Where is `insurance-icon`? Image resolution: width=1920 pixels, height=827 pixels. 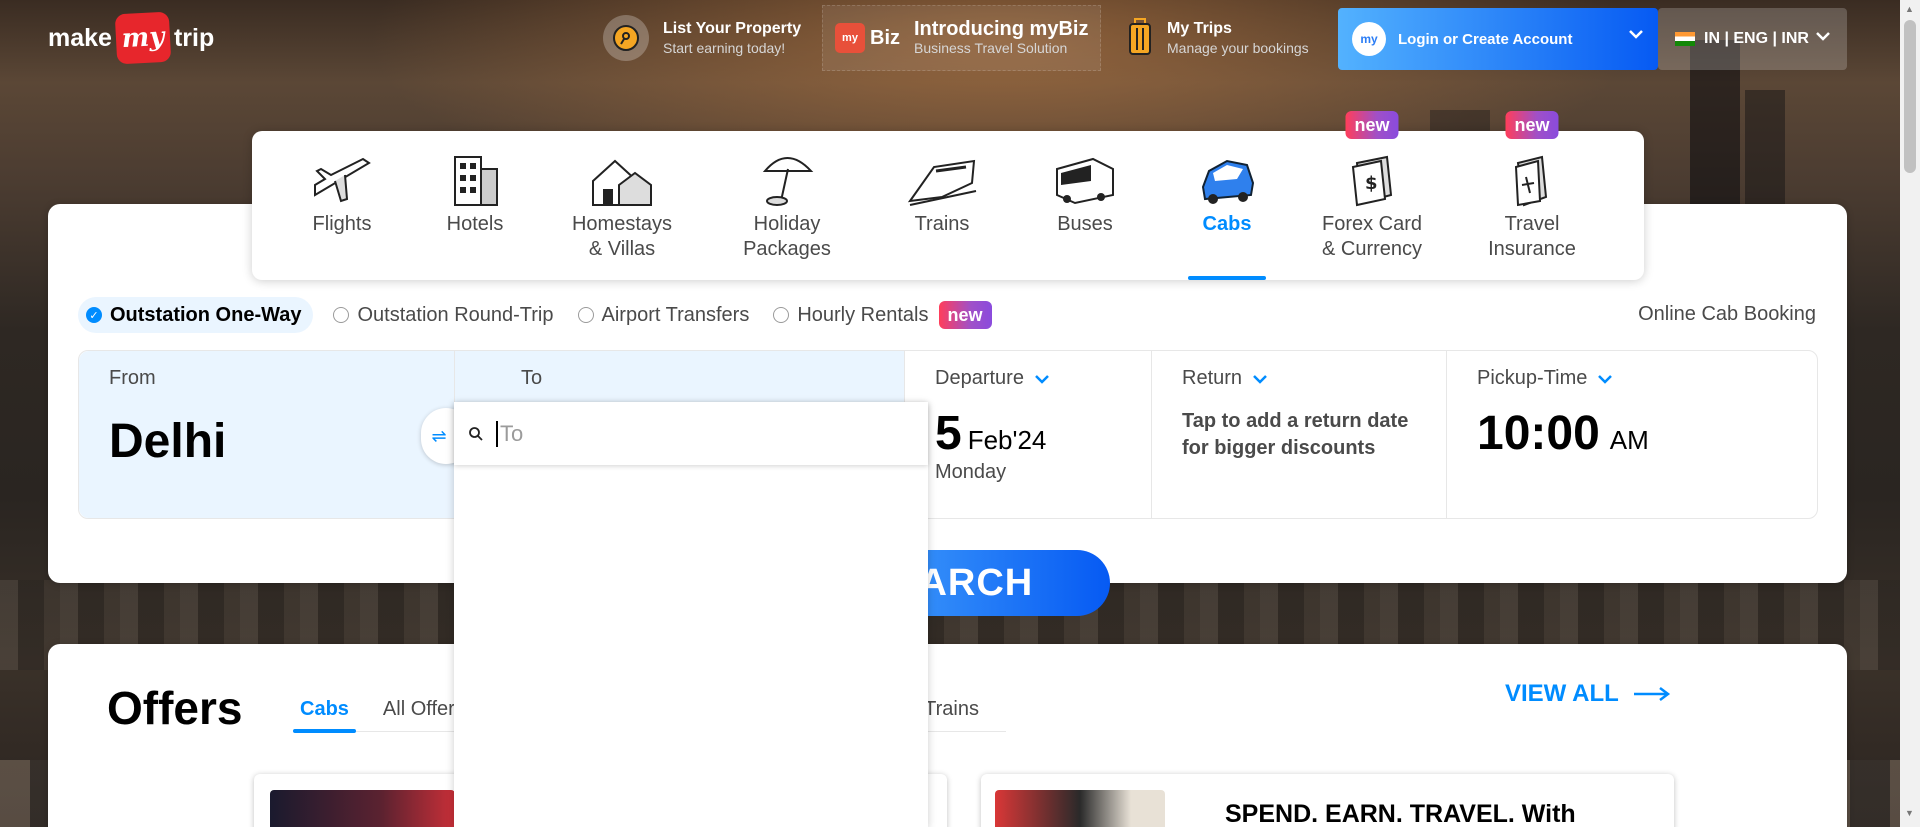
insurance-icon is located at coordinates (1532, 176).